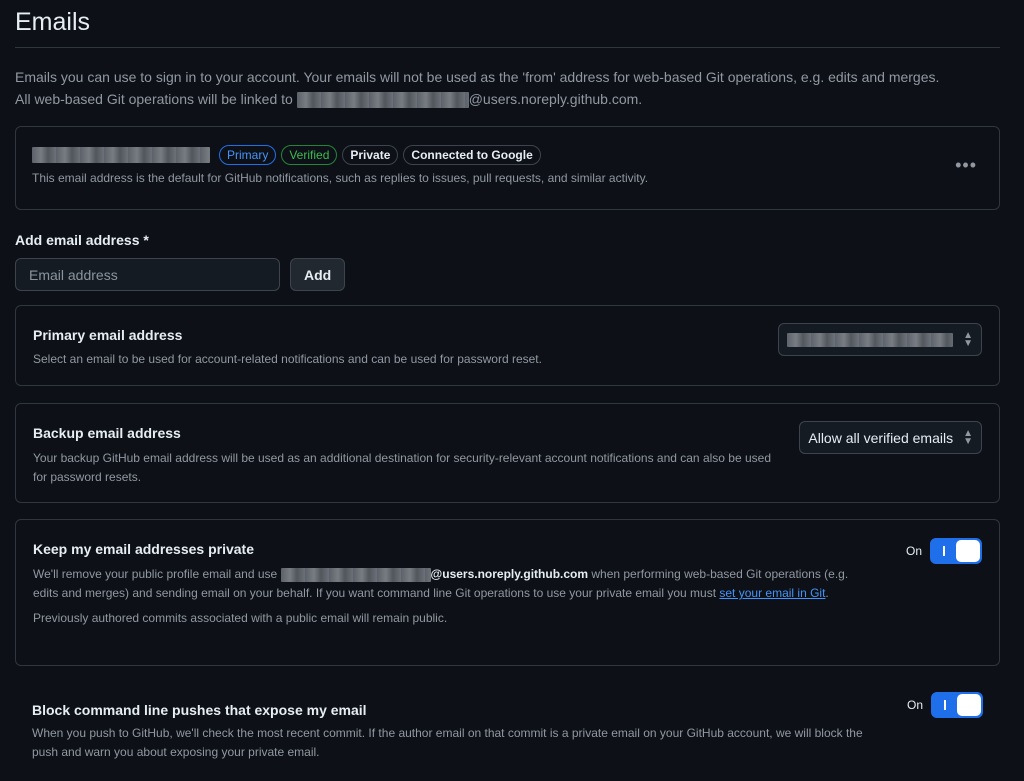  Describe the element at coordinates (772, 593) in the screenshot. I see `set-email-in-git-link: set your email in Git` at that location.